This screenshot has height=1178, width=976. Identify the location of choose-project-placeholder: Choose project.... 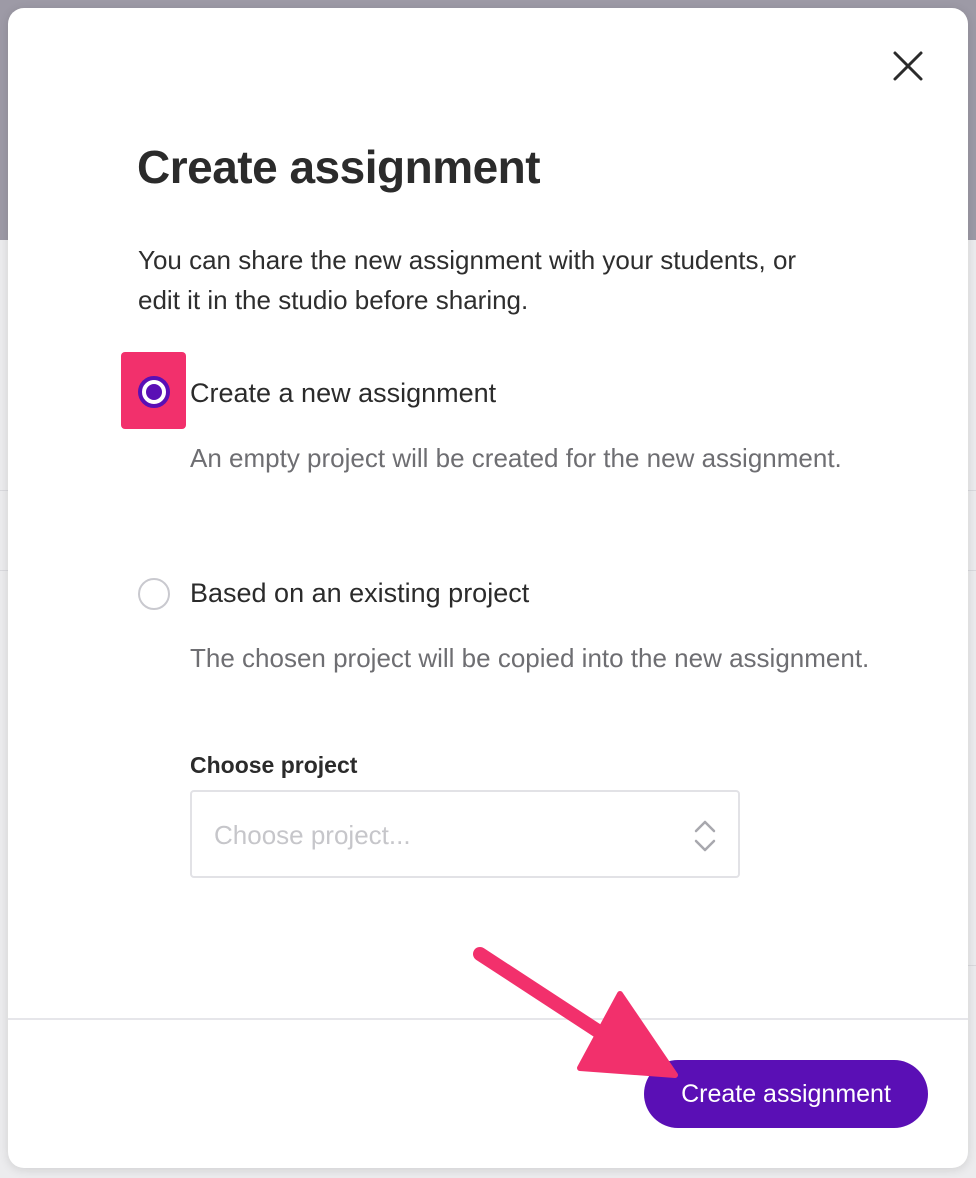
(312, 835).